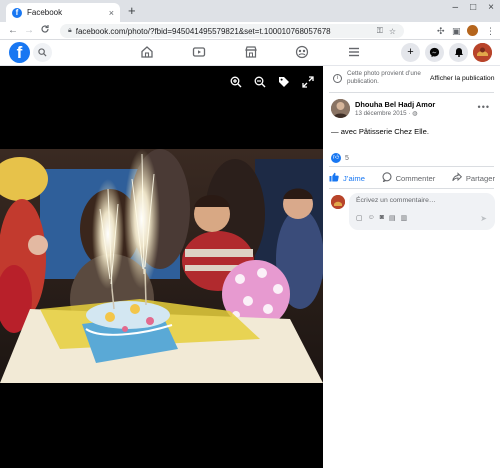  Describe the element at coordinates (491, 7) in the screenshot. I see `close-window-button: ×` at that location.